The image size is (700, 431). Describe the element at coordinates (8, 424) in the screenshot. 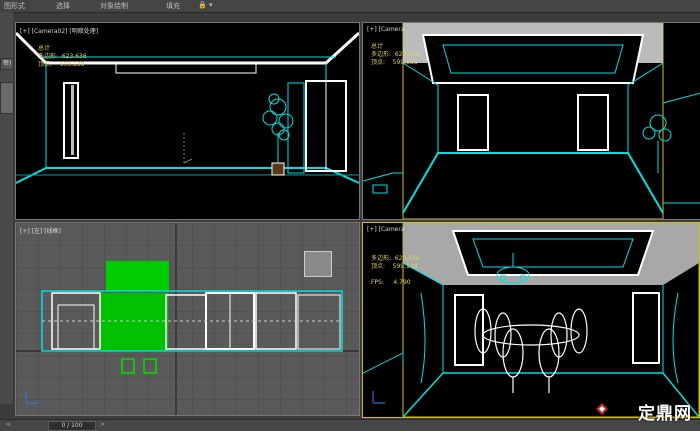

I see `scroll-left-icon: <` at that location.